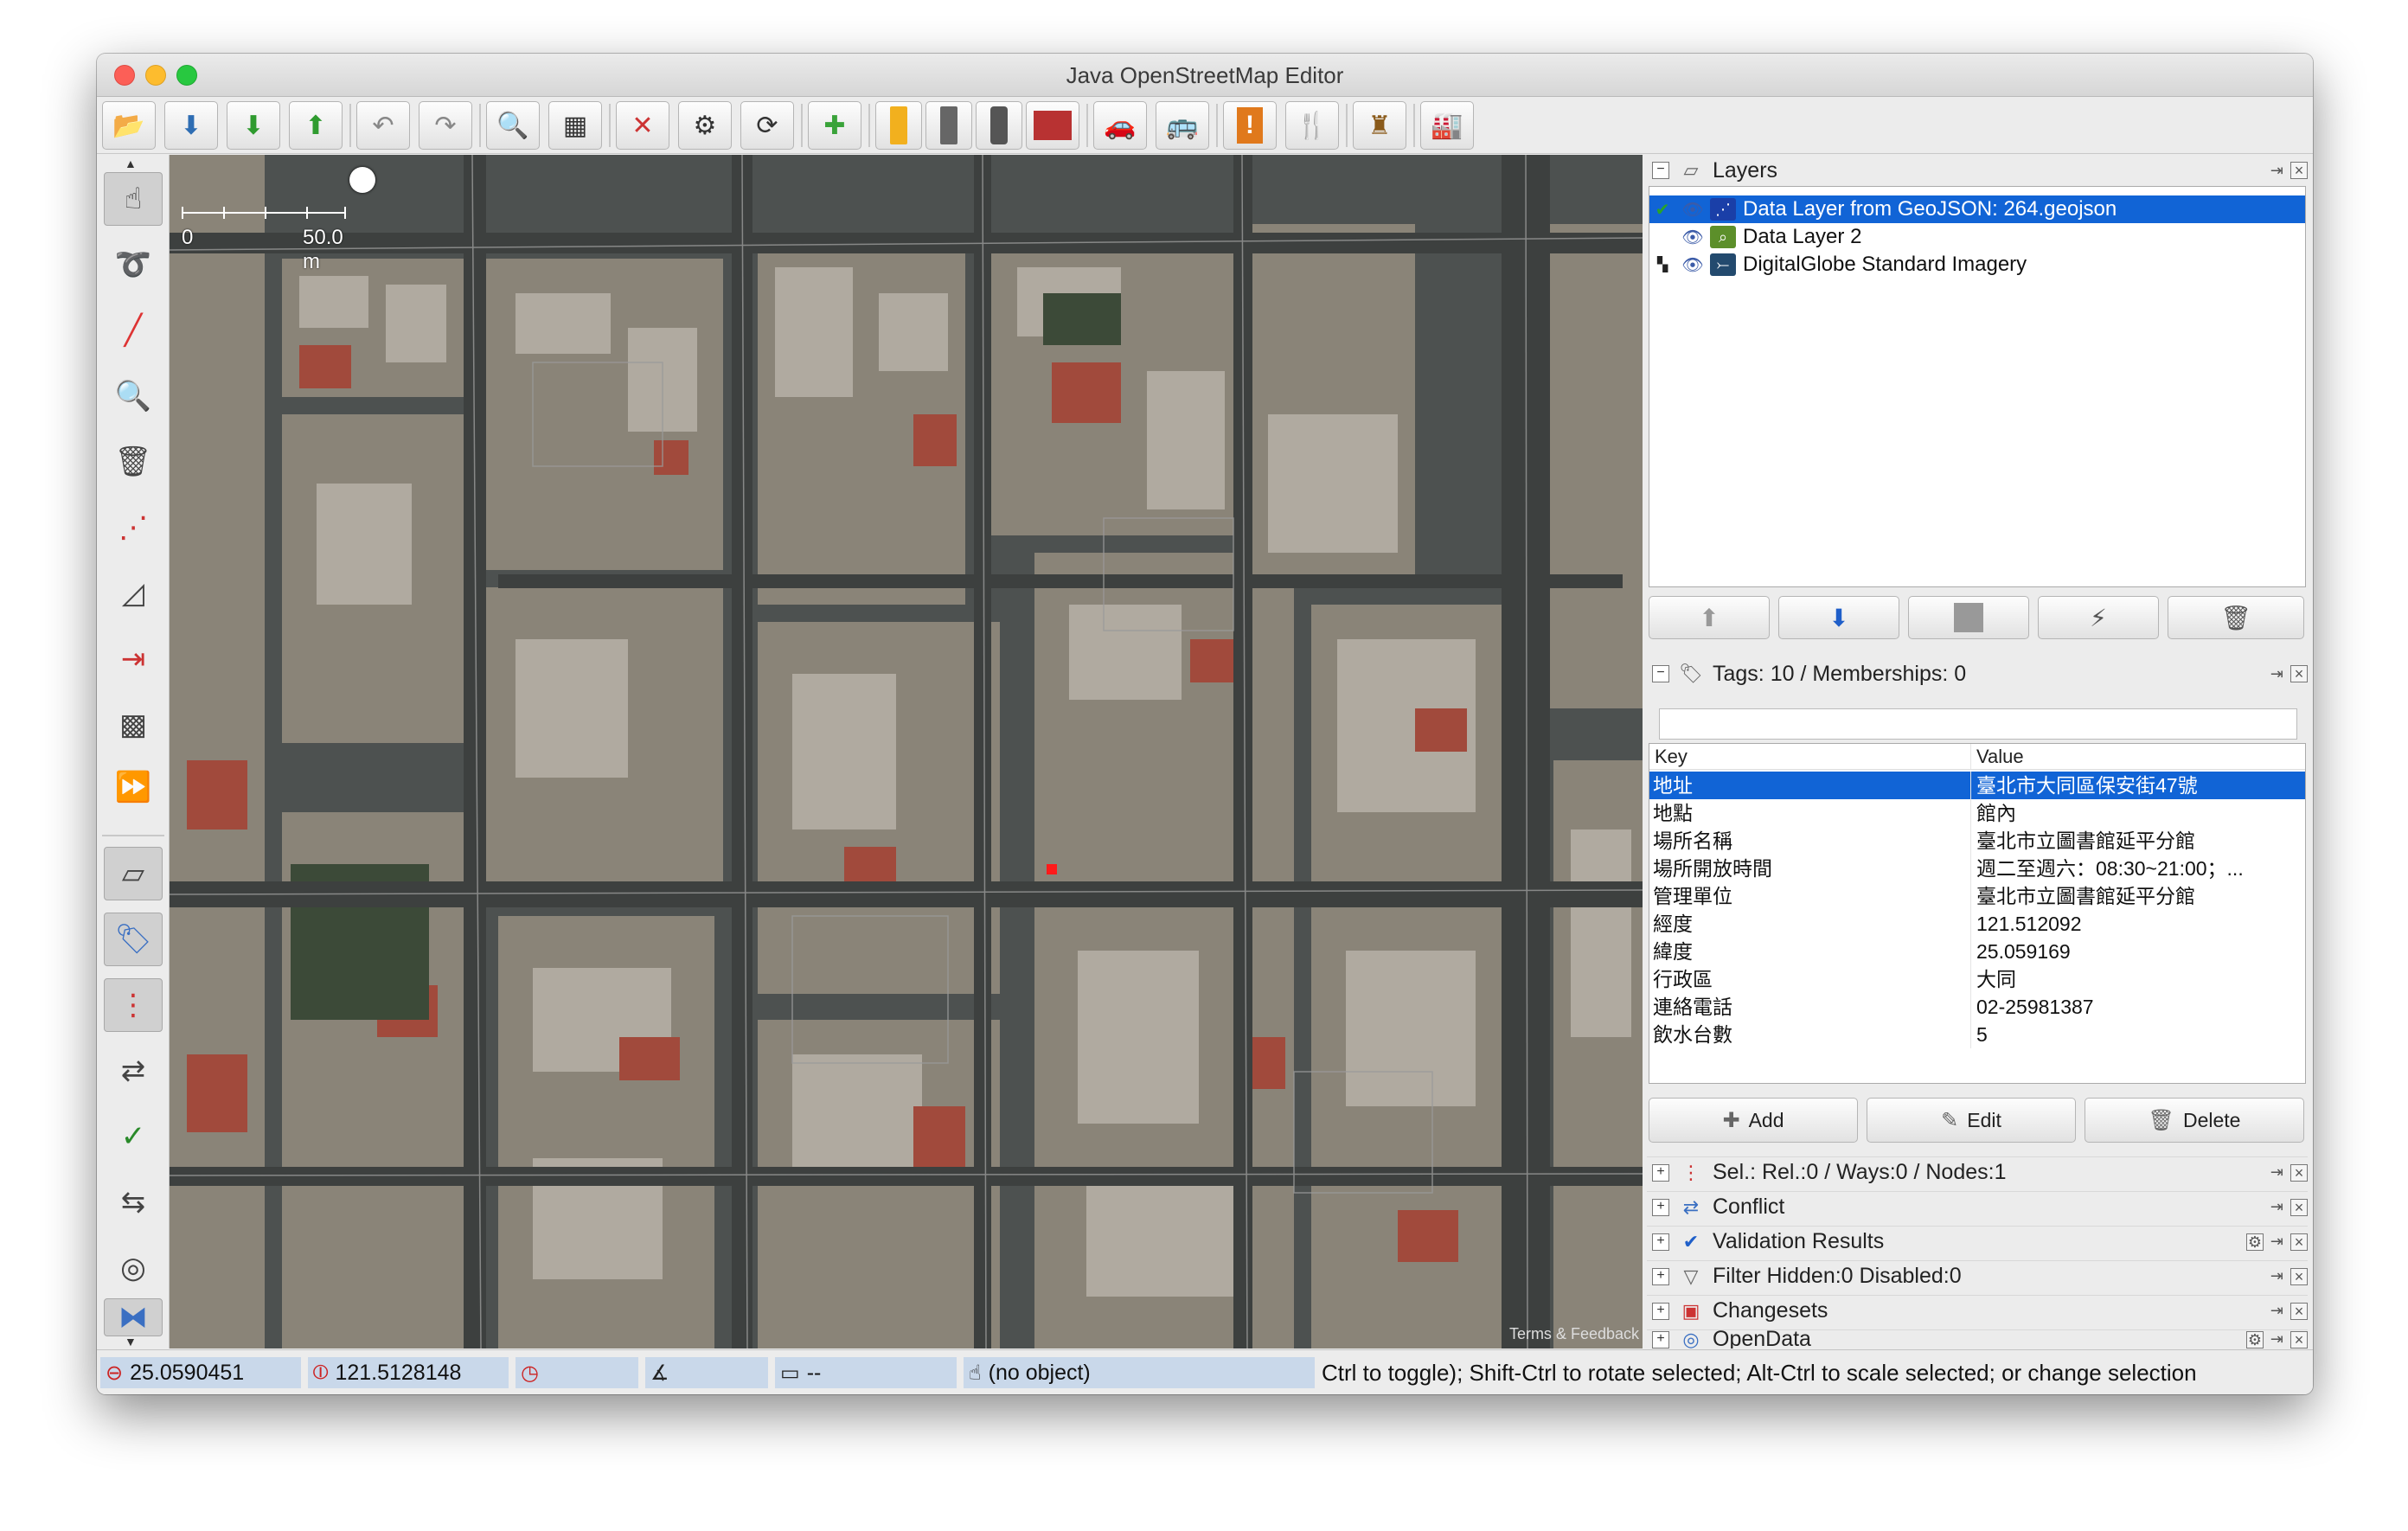 This screenshot has height=1531, width=2408. Describe the element at coordinates (131, 1341) in the screenshot. I see `scroll-down-icon: ▼` at that location.